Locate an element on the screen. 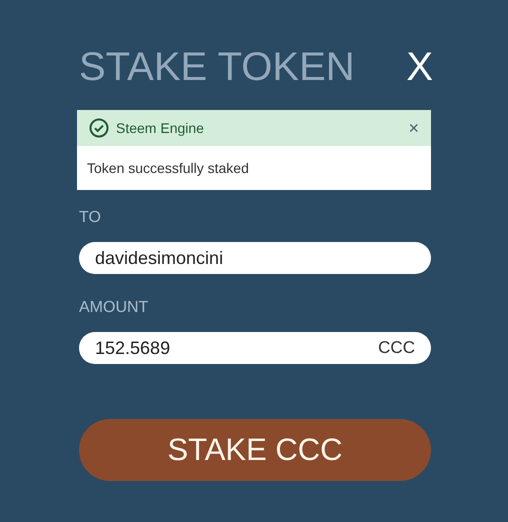 The image size is (508, 522). check-circle-icon is located at coordinates (99, 128).